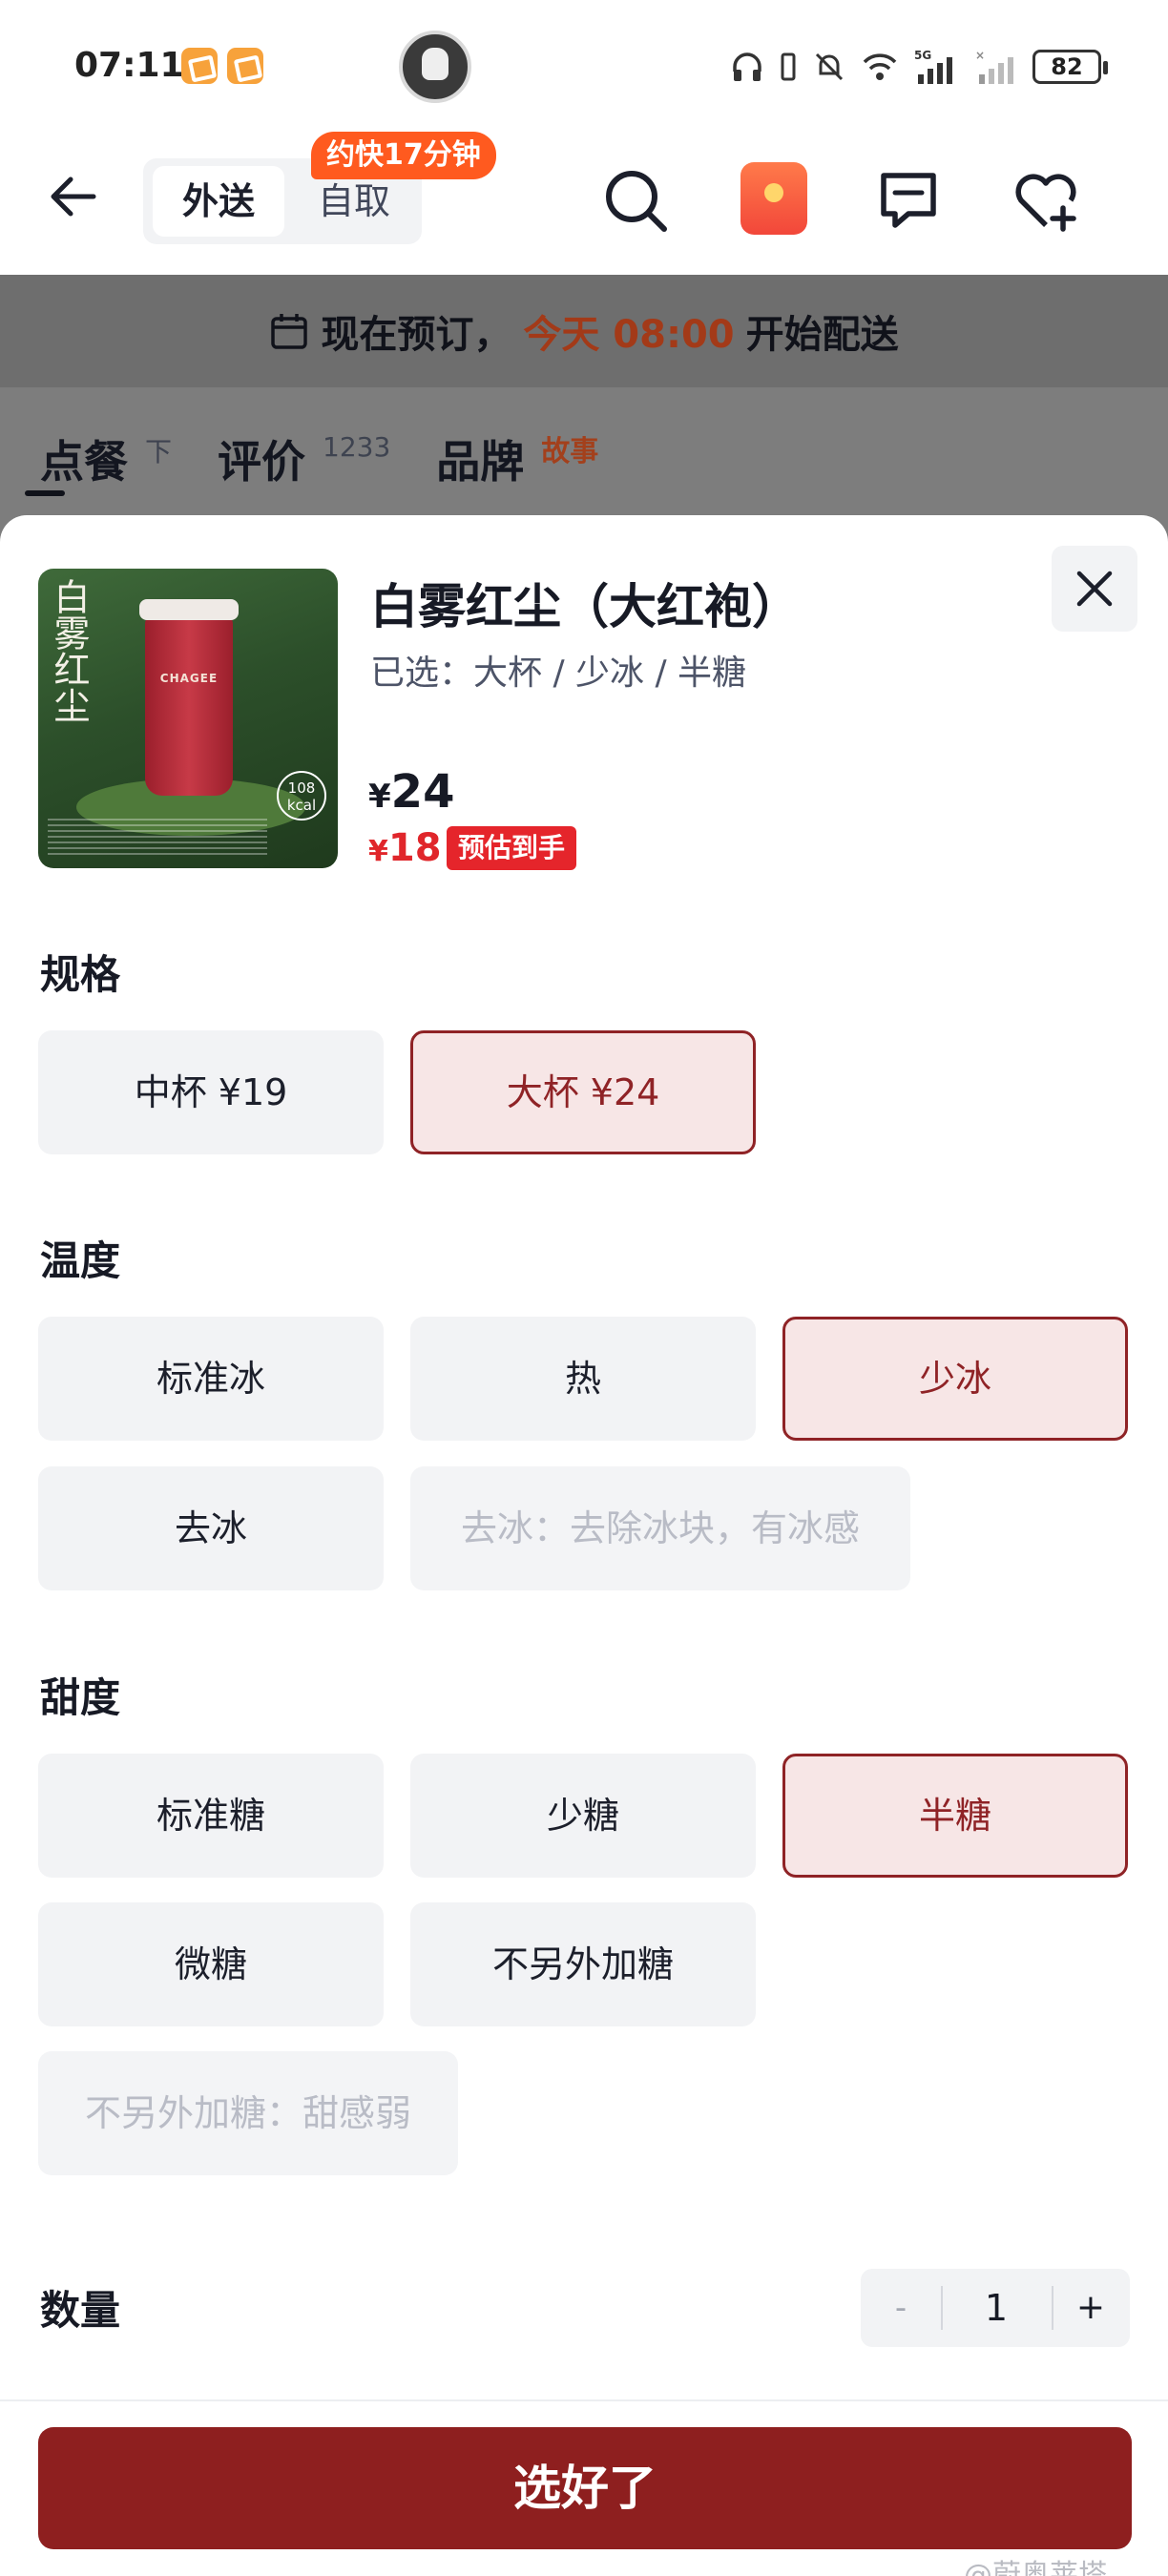 This screenshot has height=2576, width=1168. I want to click on faster-badge: 约快17分钟, so click(403, 155).